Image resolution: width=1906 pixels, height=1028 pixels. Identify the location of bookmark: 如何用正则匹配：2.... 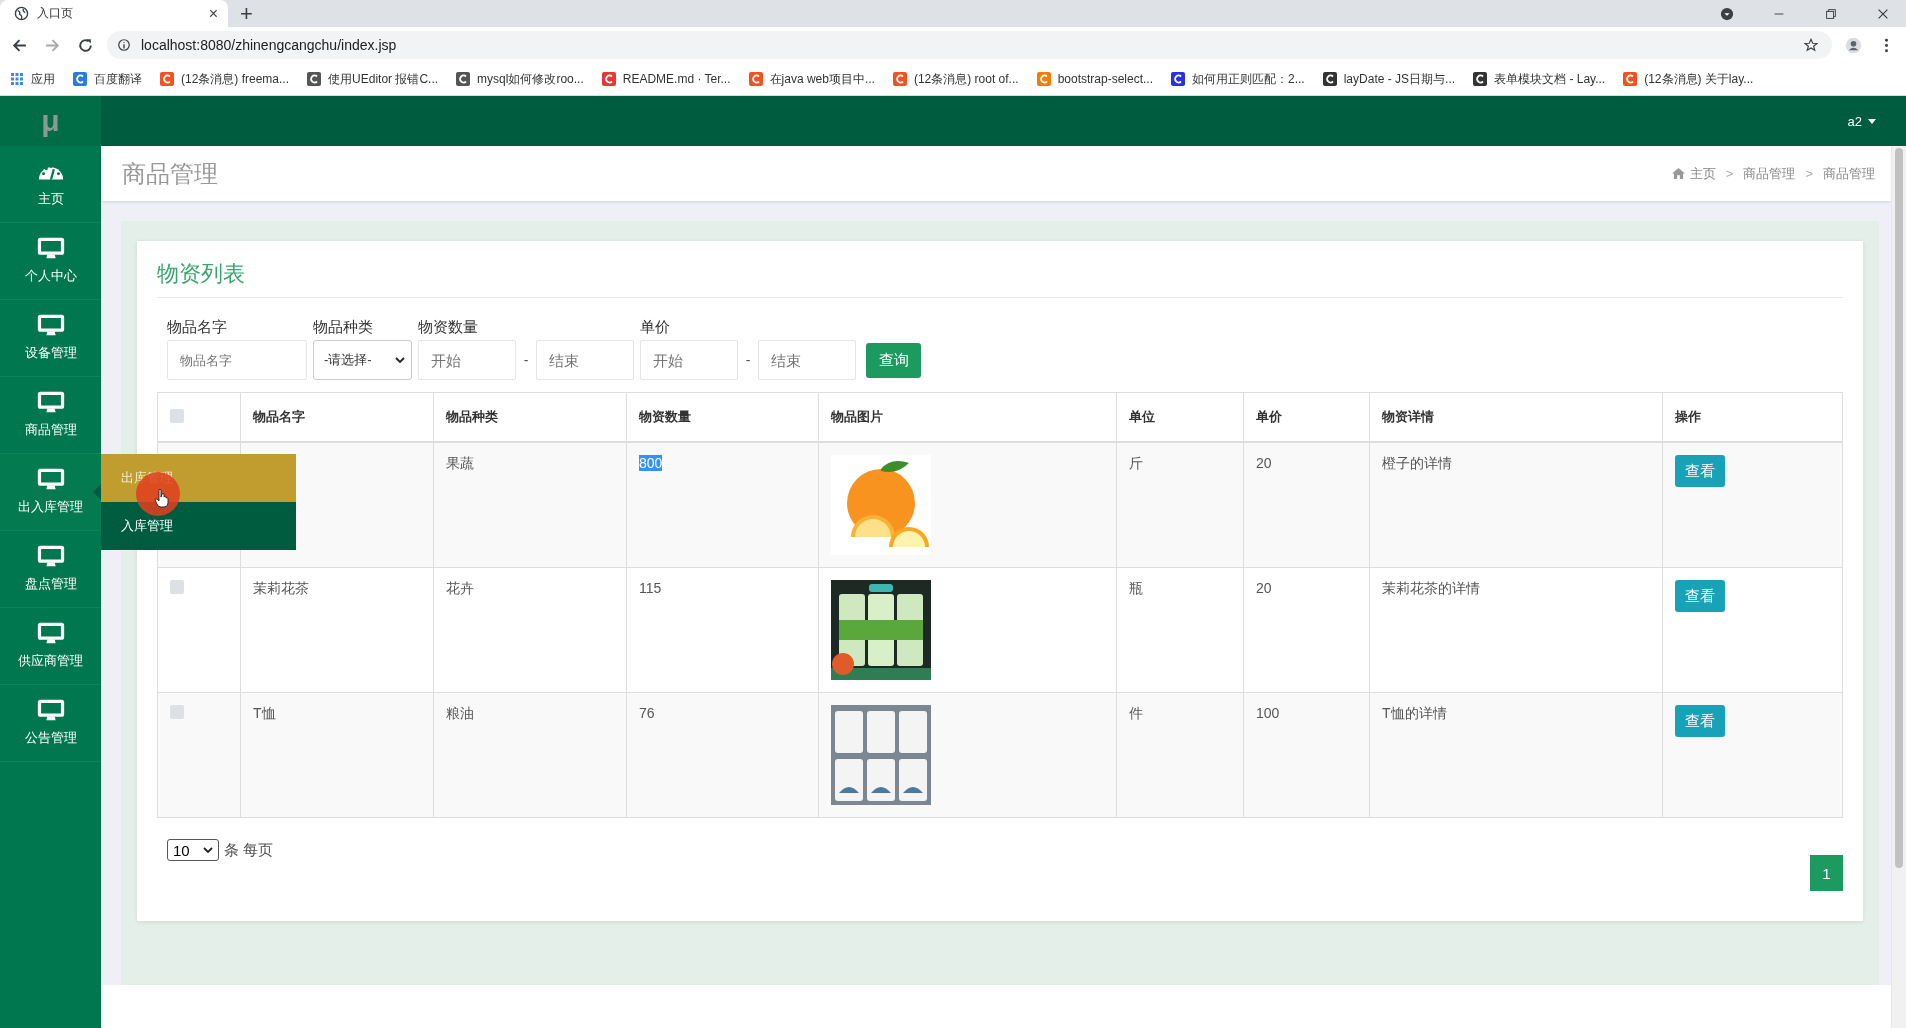
(1238, 79).